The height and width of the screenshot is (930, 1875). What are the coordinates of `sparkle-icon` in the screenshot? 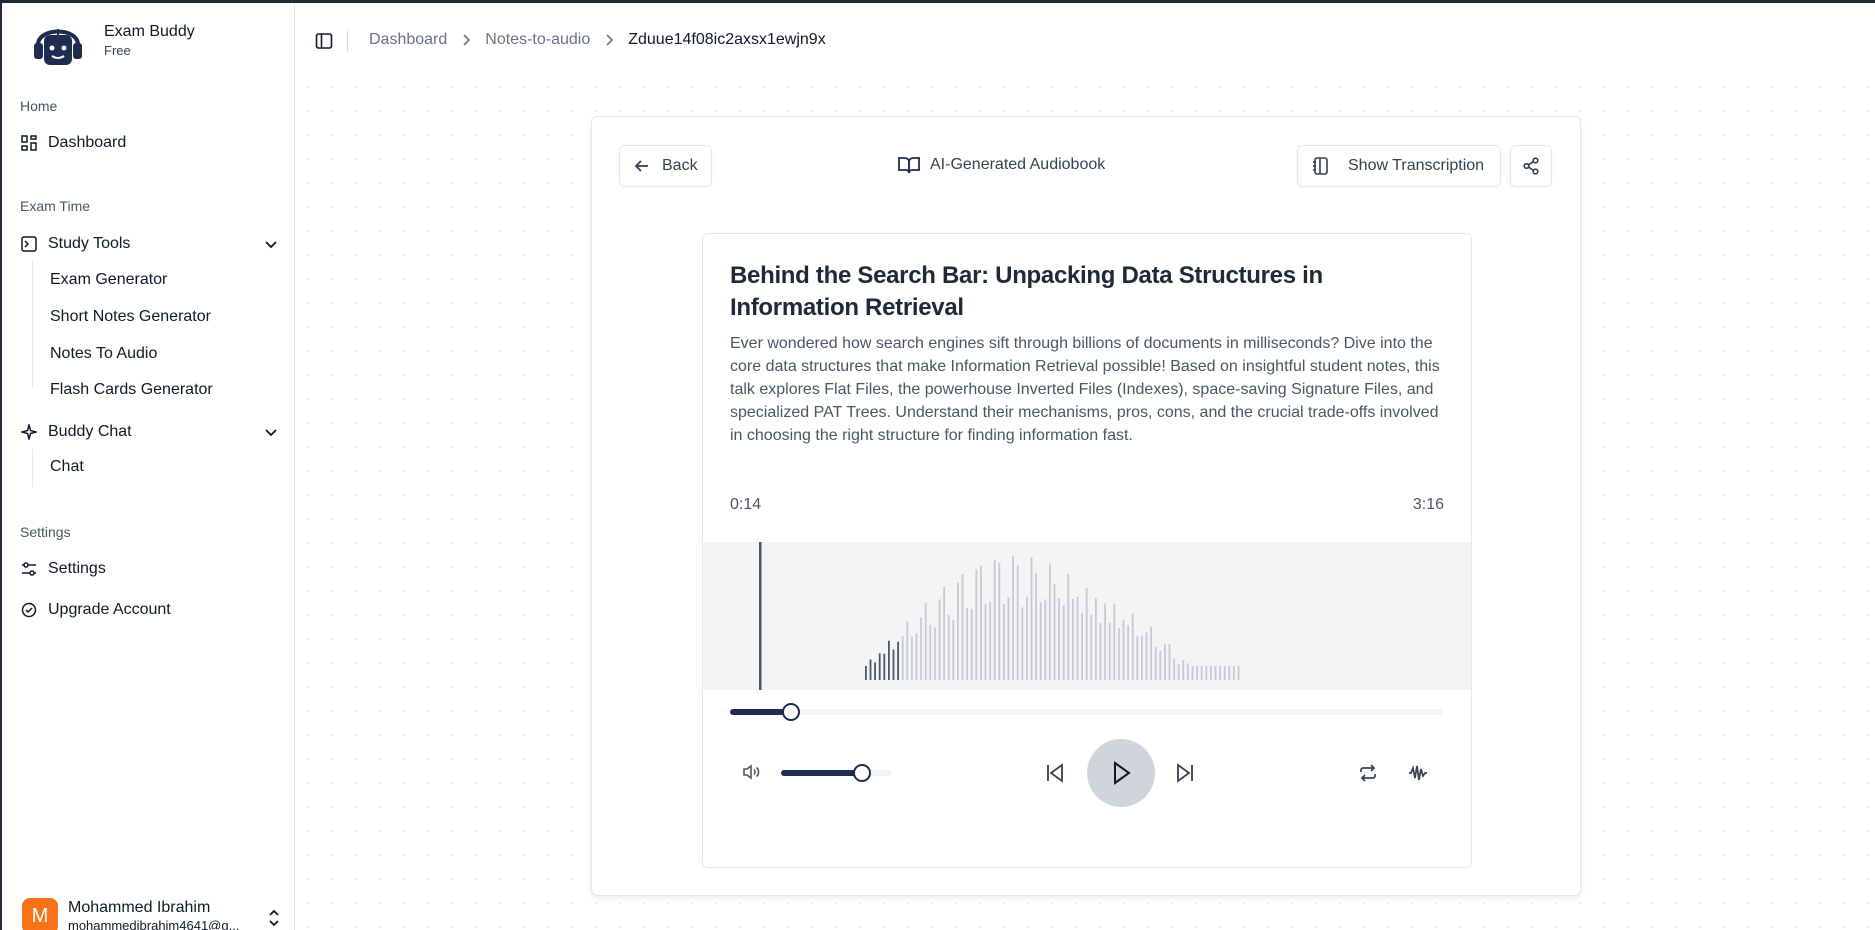 It's located at (29, 432).